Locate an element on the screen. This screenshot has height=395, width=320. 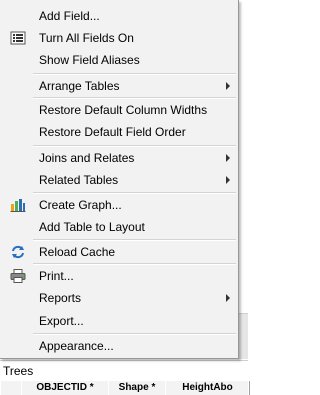
menu-item-add-table-to-layout: Add Table to Layout is located at coordinates (119, 227).